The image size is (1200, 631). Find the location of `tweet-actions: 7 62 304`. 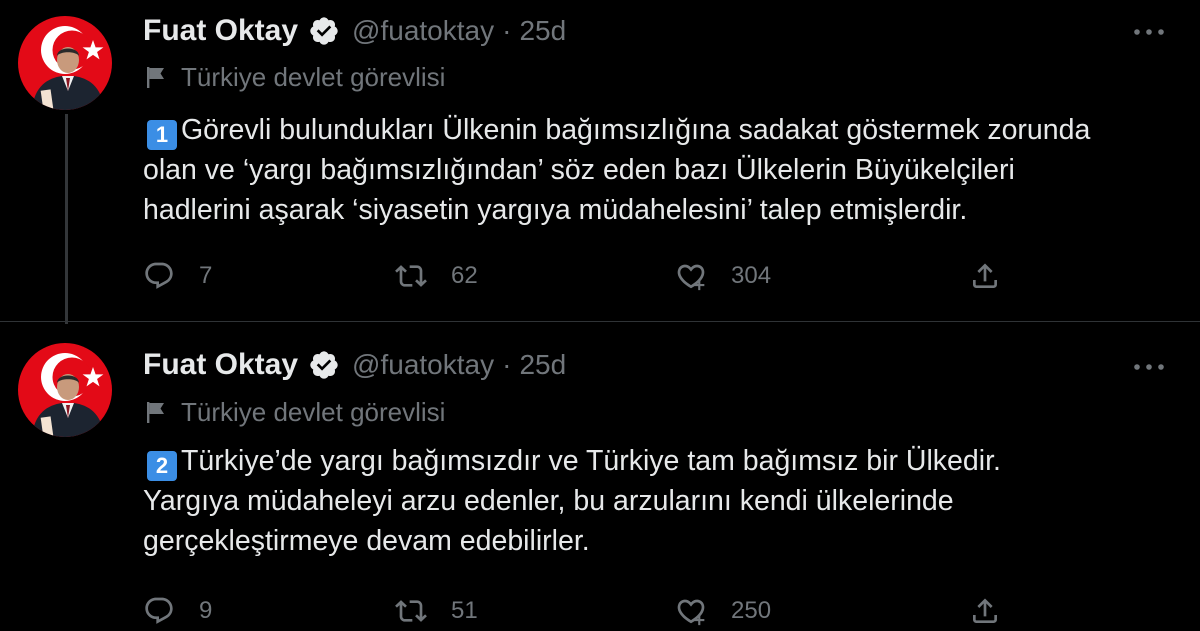

tweet-actions: 7 62 304 is located at coordinates (583, 276).